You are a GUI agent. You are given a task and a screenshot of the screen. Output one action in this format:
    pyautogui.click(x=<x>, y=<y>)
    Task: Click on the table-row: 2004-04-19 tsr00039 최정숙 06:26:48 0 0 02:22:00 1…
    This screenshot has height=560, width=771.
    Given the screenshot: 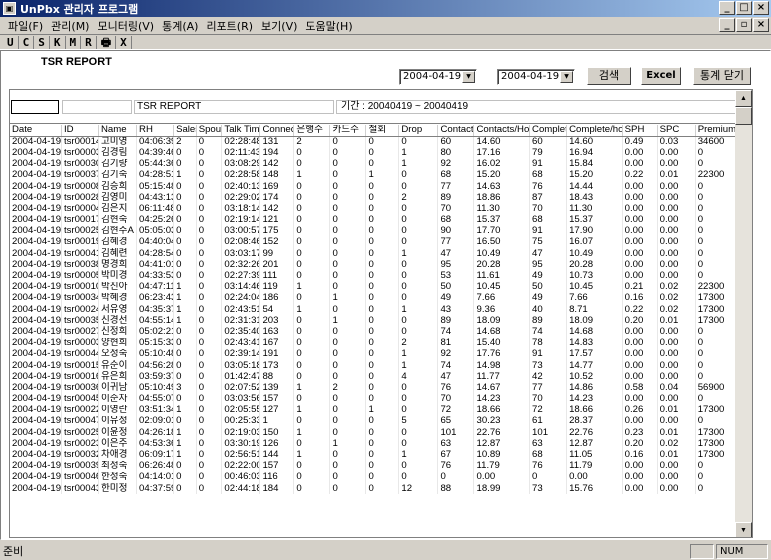 What is the action you would take?
    pyautogui.click(x=374, y=466)
    